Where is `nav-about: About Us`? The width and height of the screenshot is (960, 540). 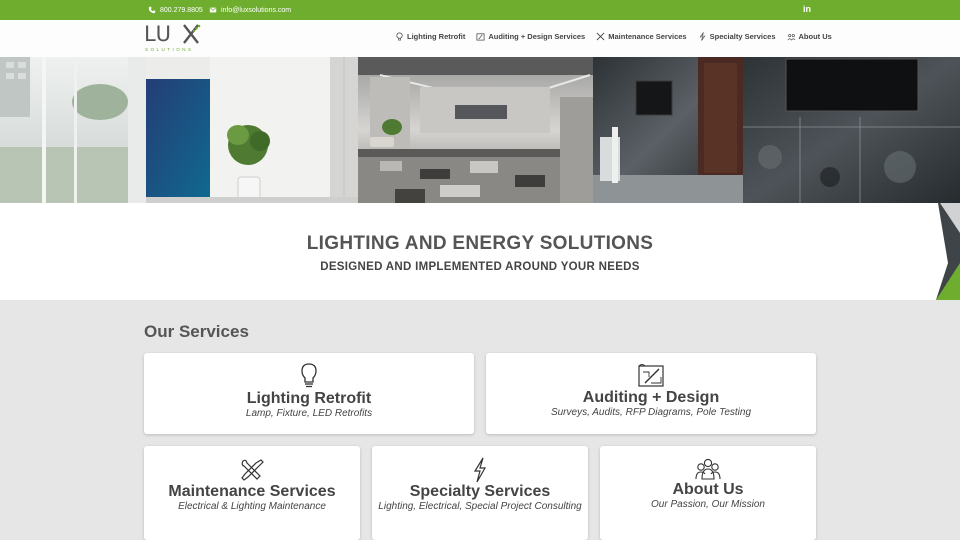 nav-about: About Us is located at coordinates (809, 36).